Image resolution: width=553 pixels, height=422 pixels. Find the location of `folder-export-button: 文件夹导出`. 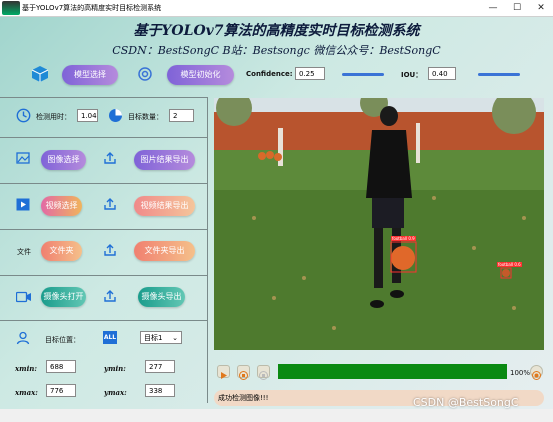

folder-export-button: 文件夹导出 is located at coordinates (164, 251).